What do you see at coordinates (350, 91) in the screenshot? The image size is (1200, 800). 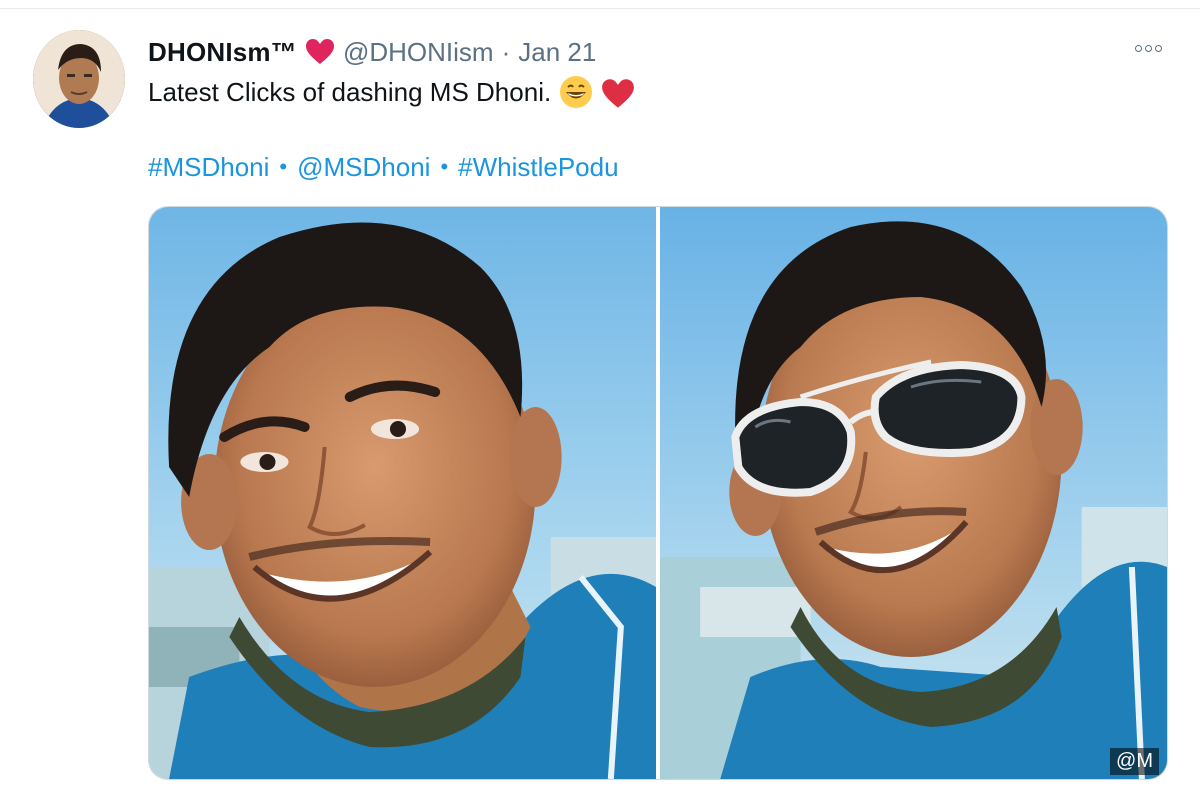 I see `tweet-text: Latest Clicks of dashing MS Dhoni.` at bounding box center [350, 91].